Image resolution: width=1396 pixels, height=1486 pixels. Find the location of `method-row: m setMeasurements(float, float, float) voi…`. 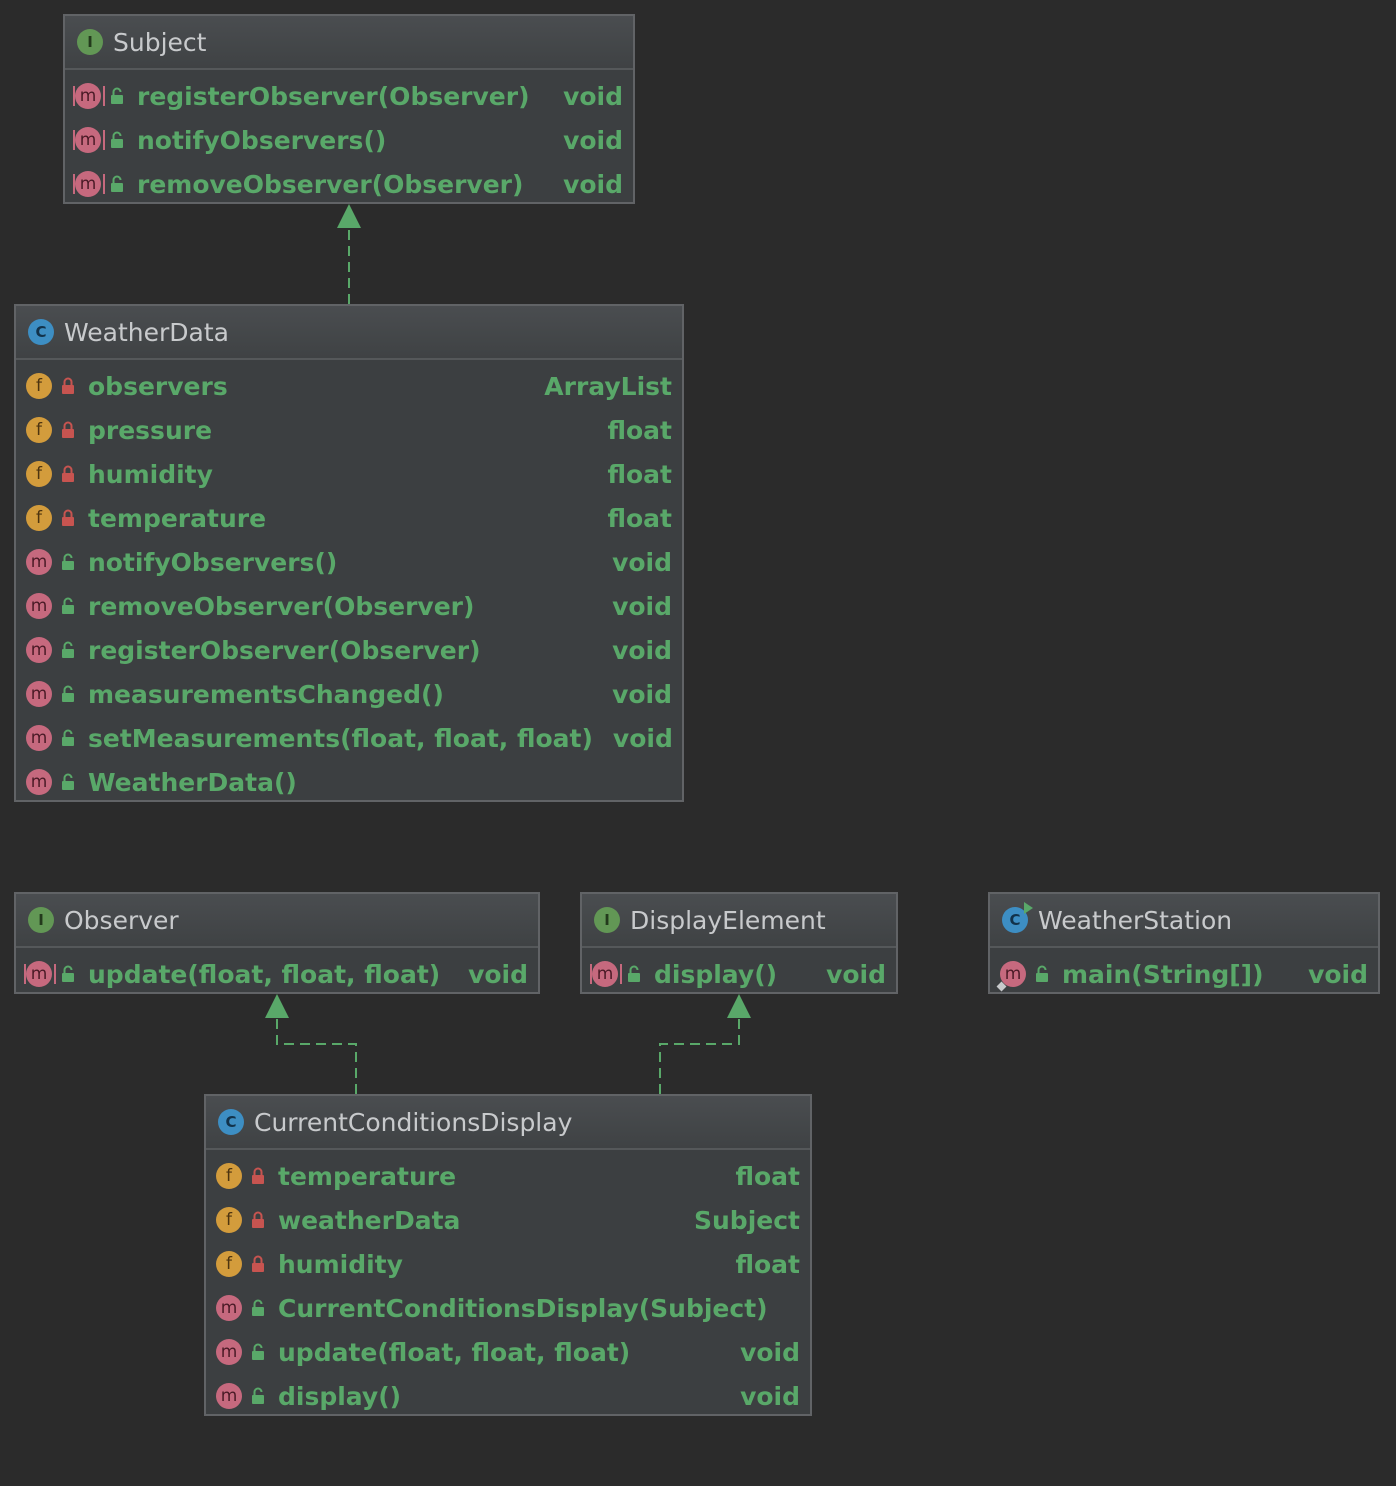

method-row: m setMeasurements(float, float, float) voi… is located at coordinates (349, 738).